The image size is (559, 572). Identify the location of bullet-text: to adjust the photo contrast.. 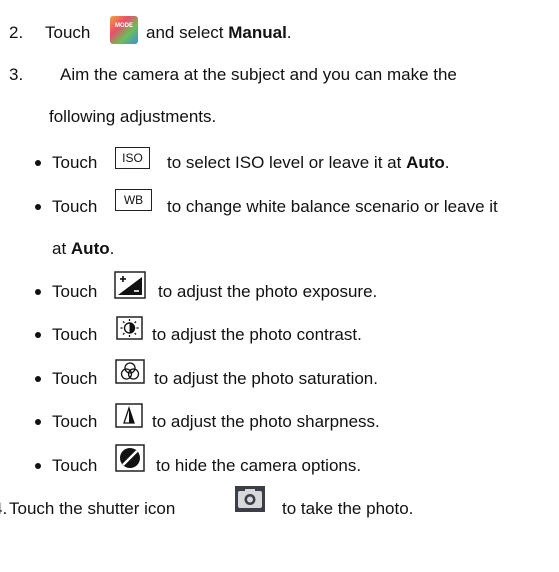
(257, 334).